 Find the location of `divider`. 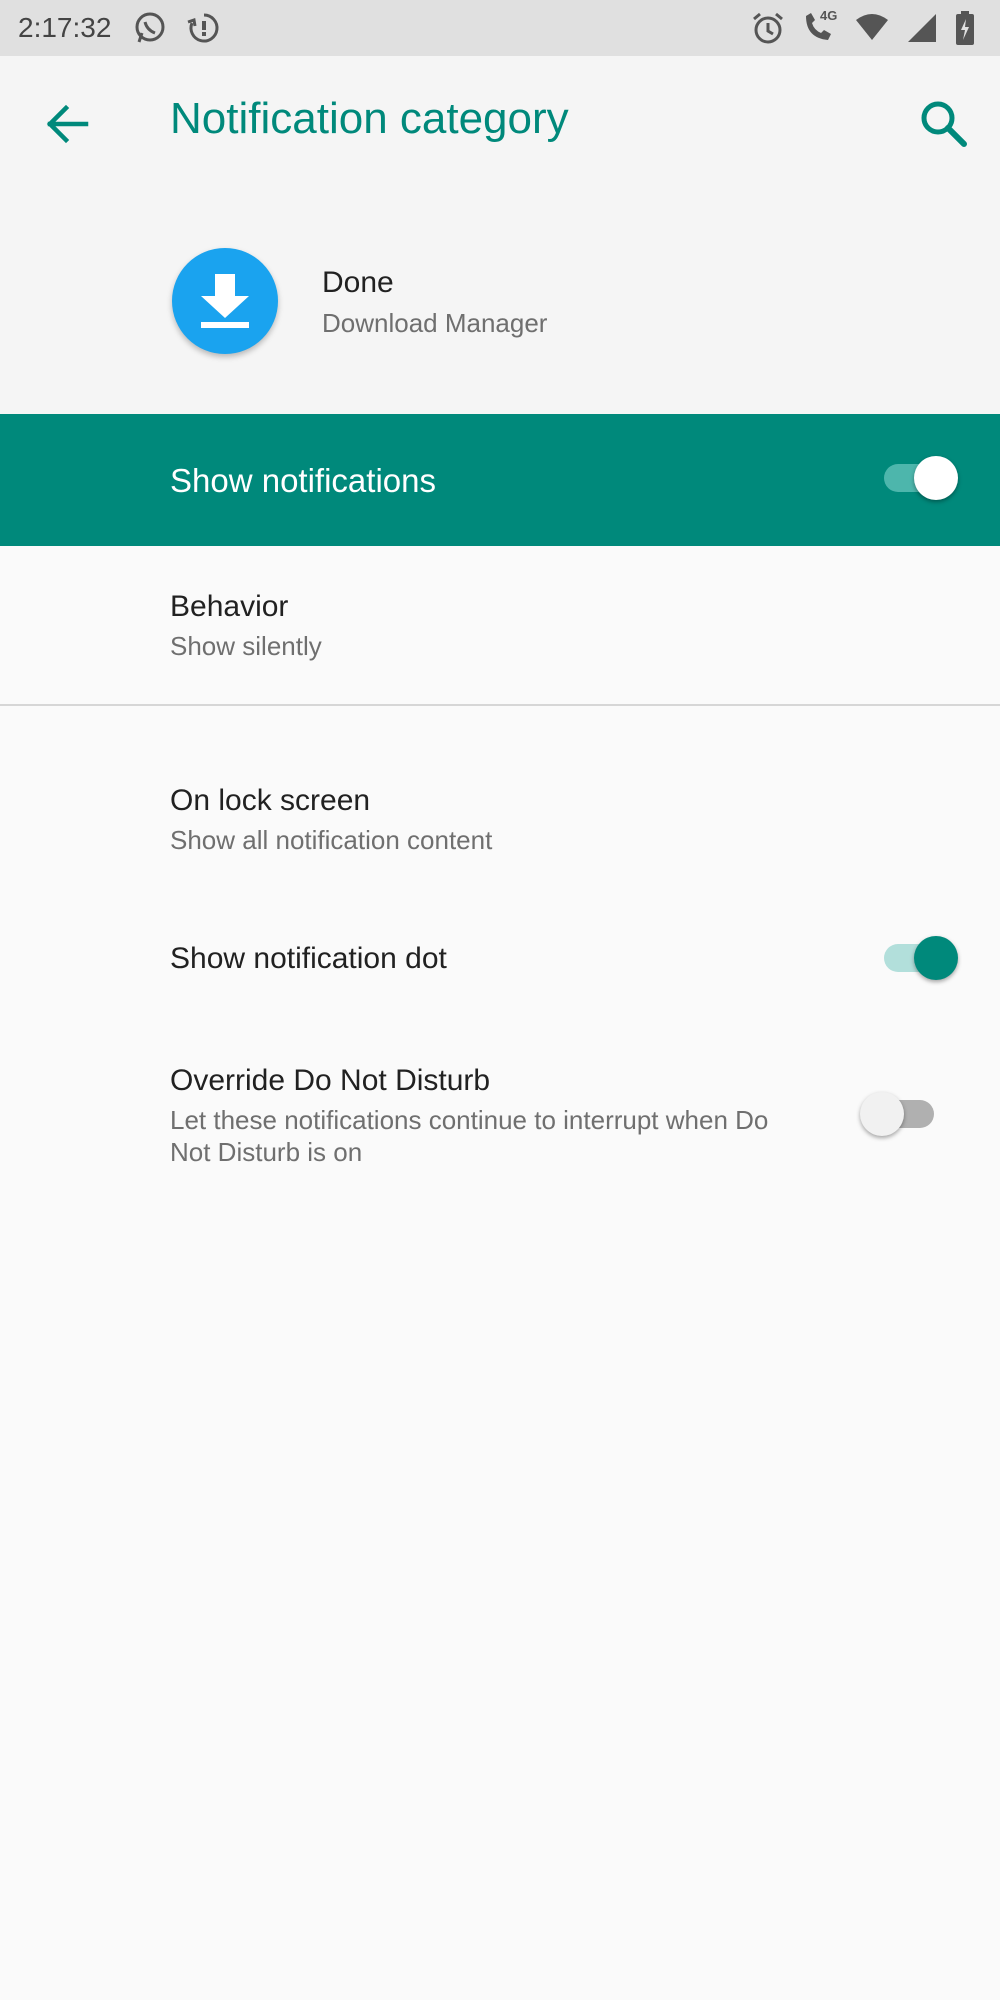

divider is located at coordinates (500, 705).